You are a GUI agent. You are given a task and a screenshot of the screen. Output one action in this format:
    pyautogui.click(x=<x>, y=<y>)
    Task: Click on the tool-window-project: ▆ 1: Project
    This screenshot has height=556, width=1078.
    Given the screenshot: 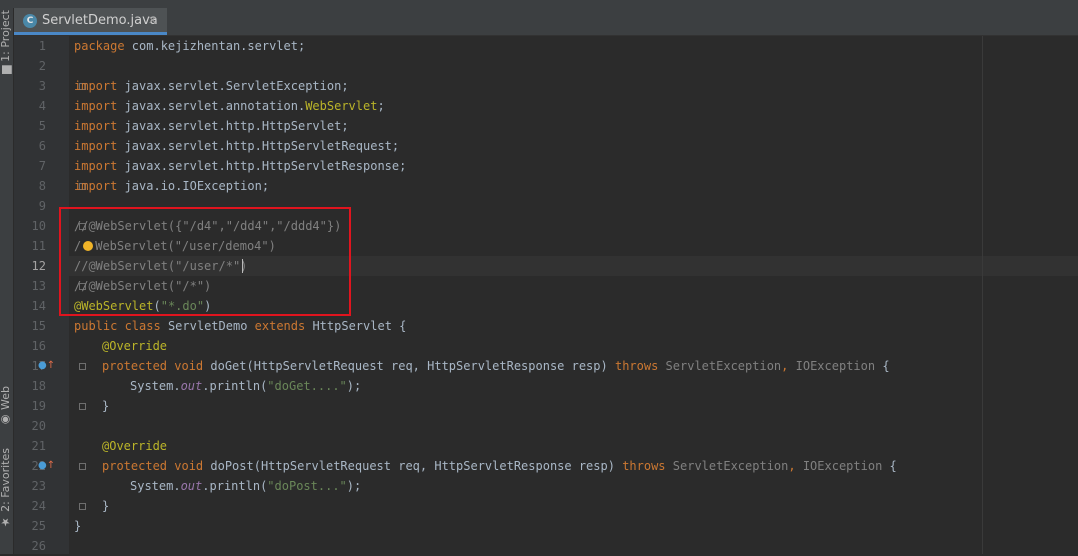 What is the action you would take?
    pyautogui.click(x=6, y=42)
    